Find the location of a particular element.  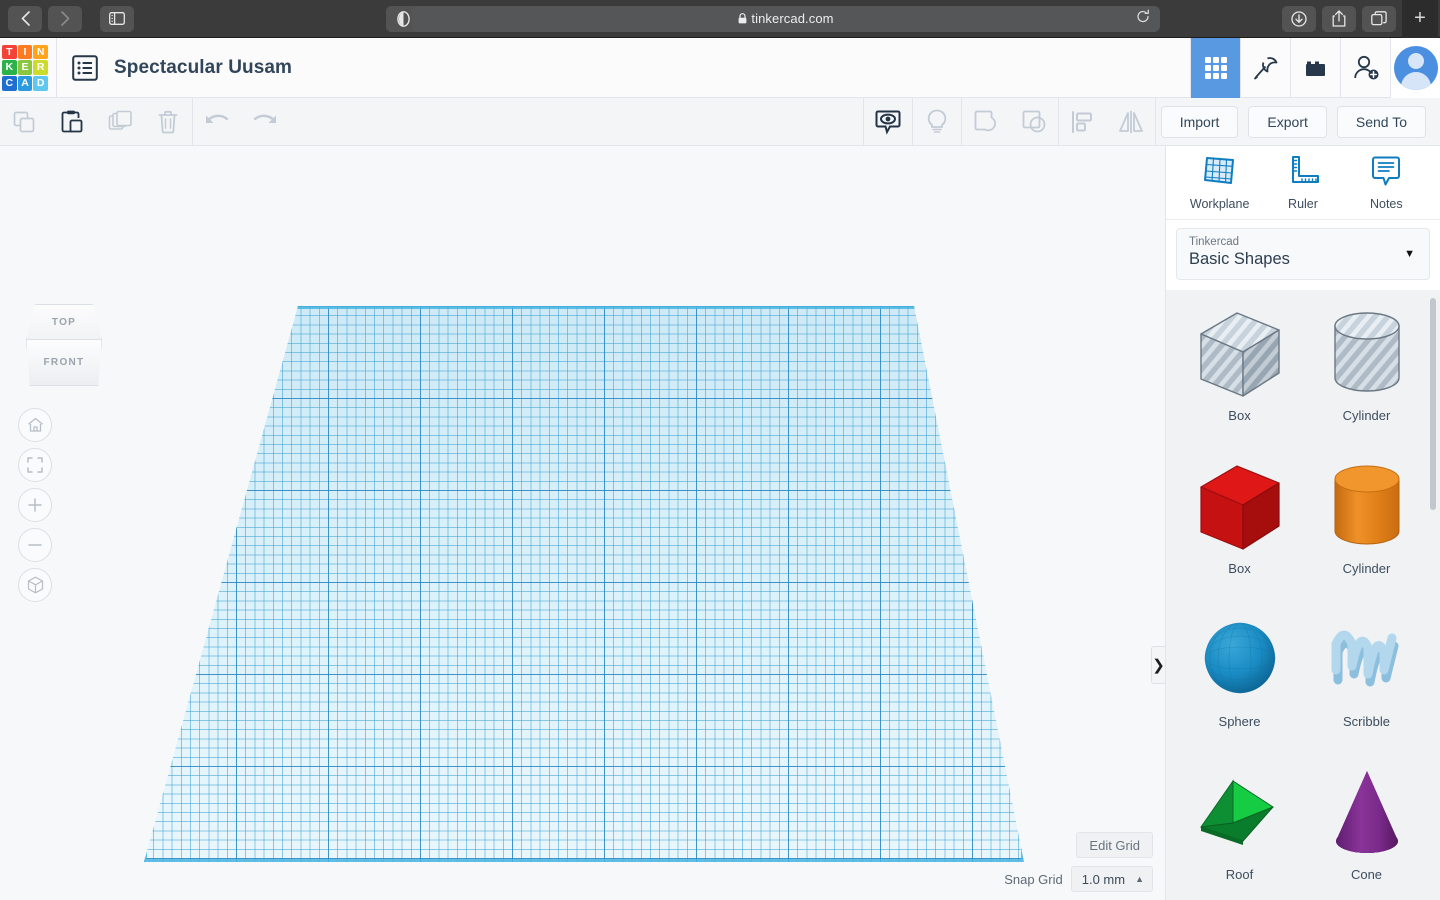

ruler-tool: Ruler is located at coordinates (1303, 182).